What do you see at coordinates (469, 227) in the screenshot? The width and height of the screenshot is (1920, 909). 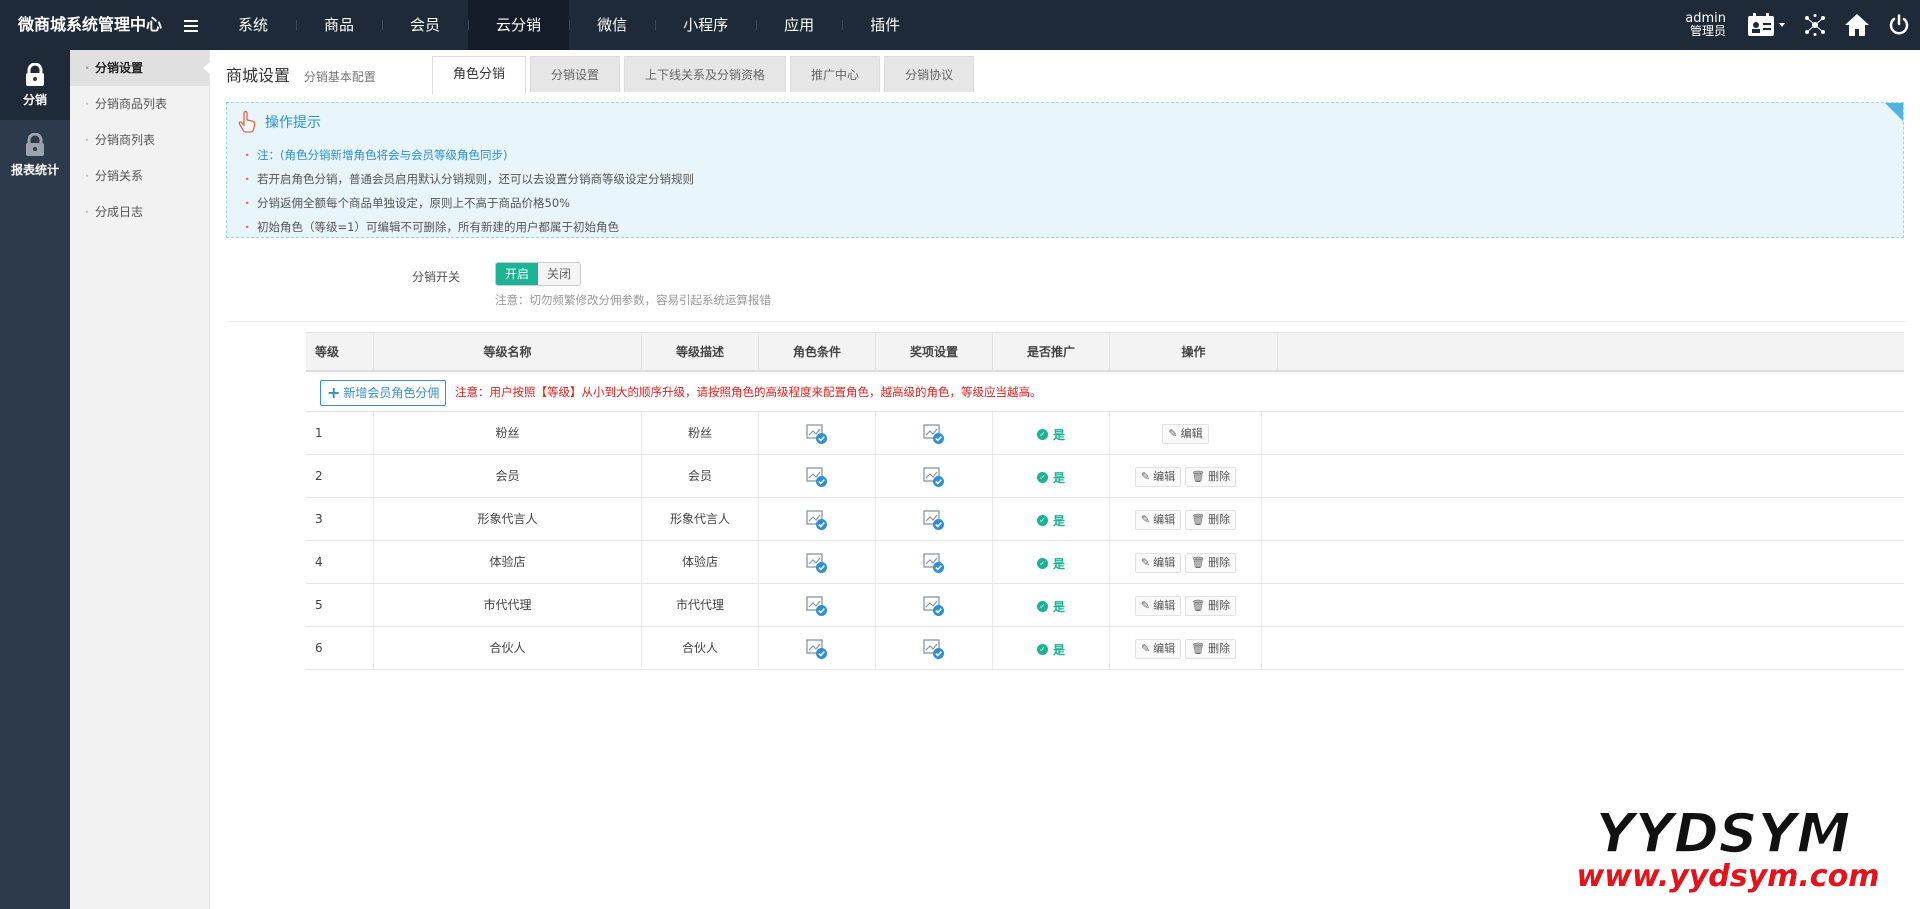 I see `tip-item: 初始角色（等级=1）可编辑不可删除，所有新建的用户都属于初始角色` at bounding box center [469, 227].